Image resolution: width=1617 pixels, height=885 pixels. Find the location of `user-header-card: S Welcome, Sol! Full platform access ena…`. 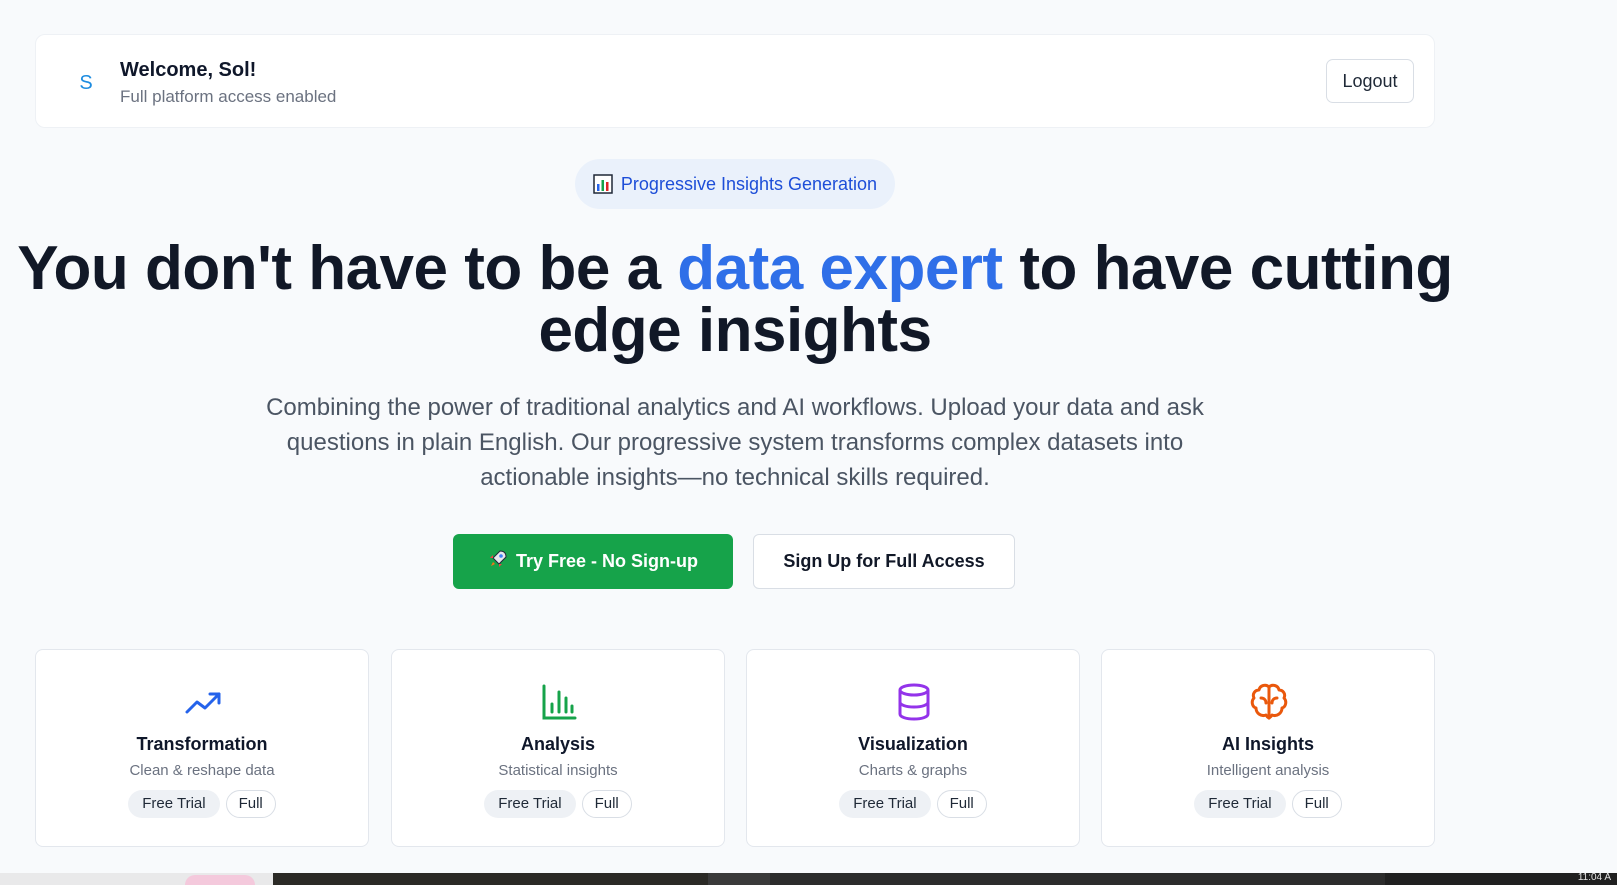

user-header-card: S Welcome, Sol! Full platform access ena… is located at coordinates (735, 81).